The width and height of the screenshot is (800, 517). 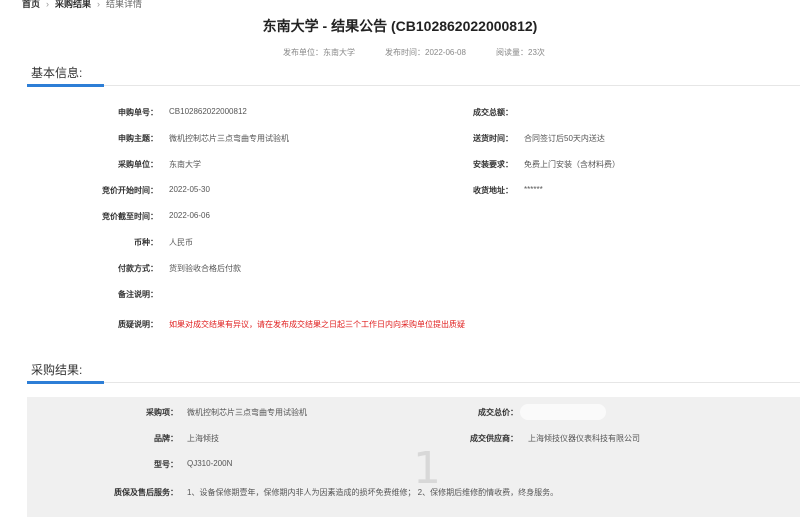 What do you see at coordinates (572, 164) in the screenshot?
I see `field-value: 免费上门安装（含材料费）` at bounding box center [572, 164].